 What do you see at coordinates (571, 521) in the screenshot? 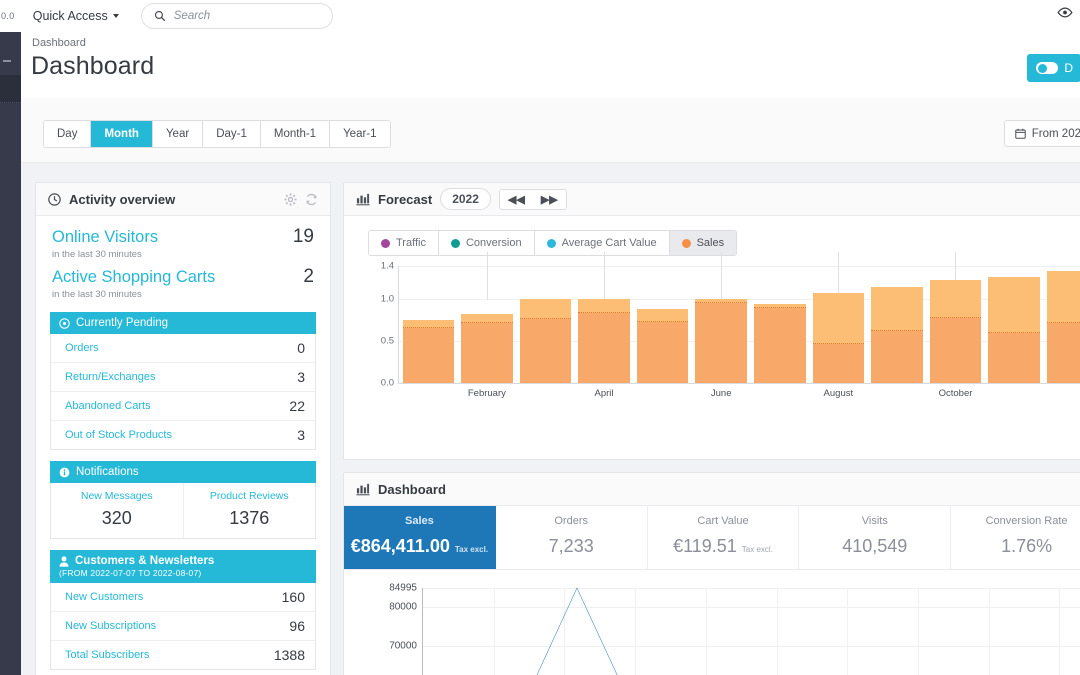
I see `kpi-label: Orders` at bounding box center [571, 521].